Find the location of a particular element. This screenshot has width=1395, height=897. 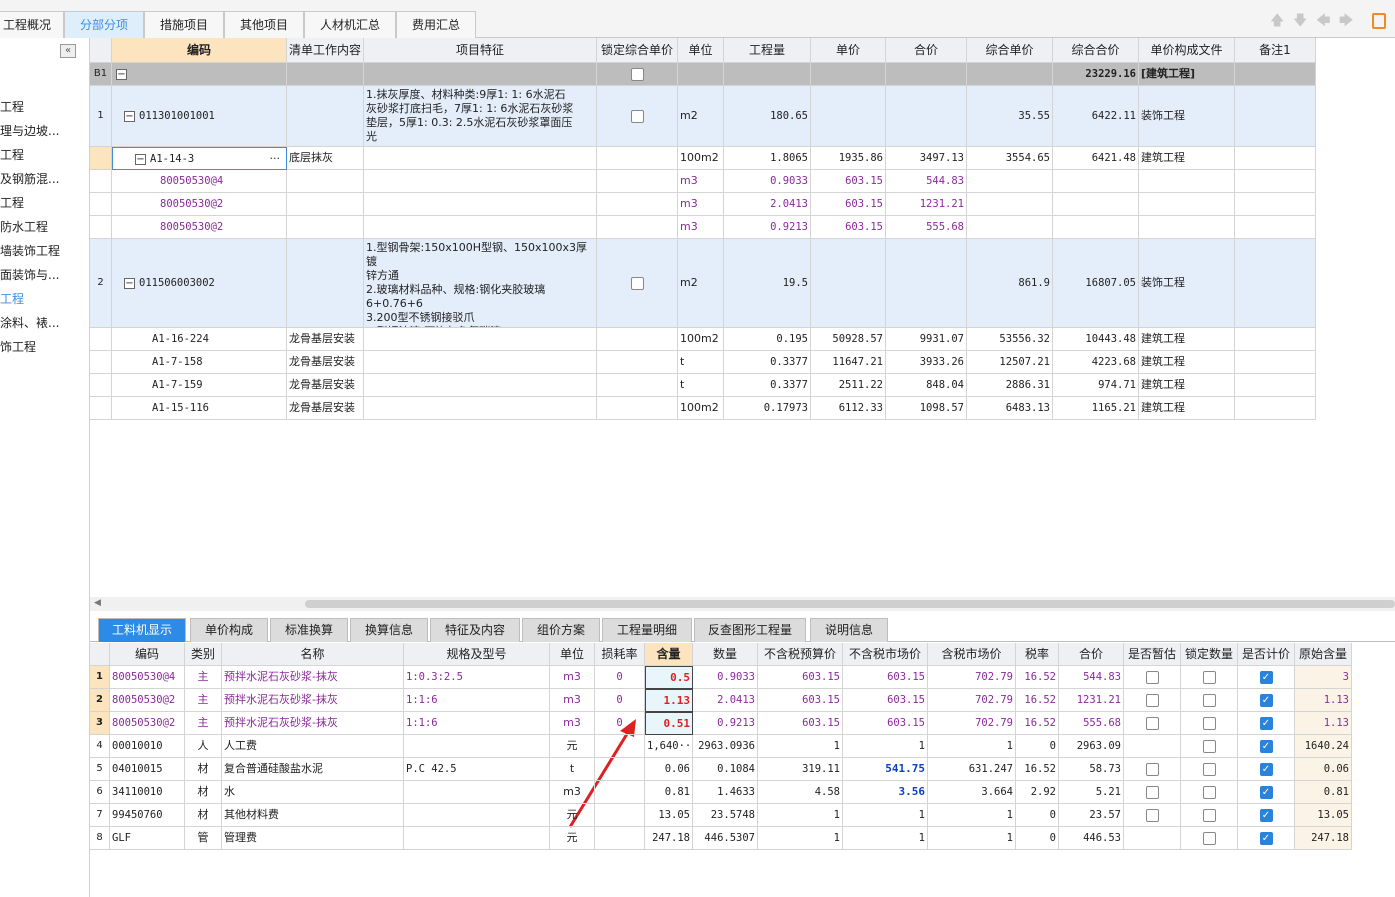

move-right-icon: 🡆 is located at coordinates (1346, 21).